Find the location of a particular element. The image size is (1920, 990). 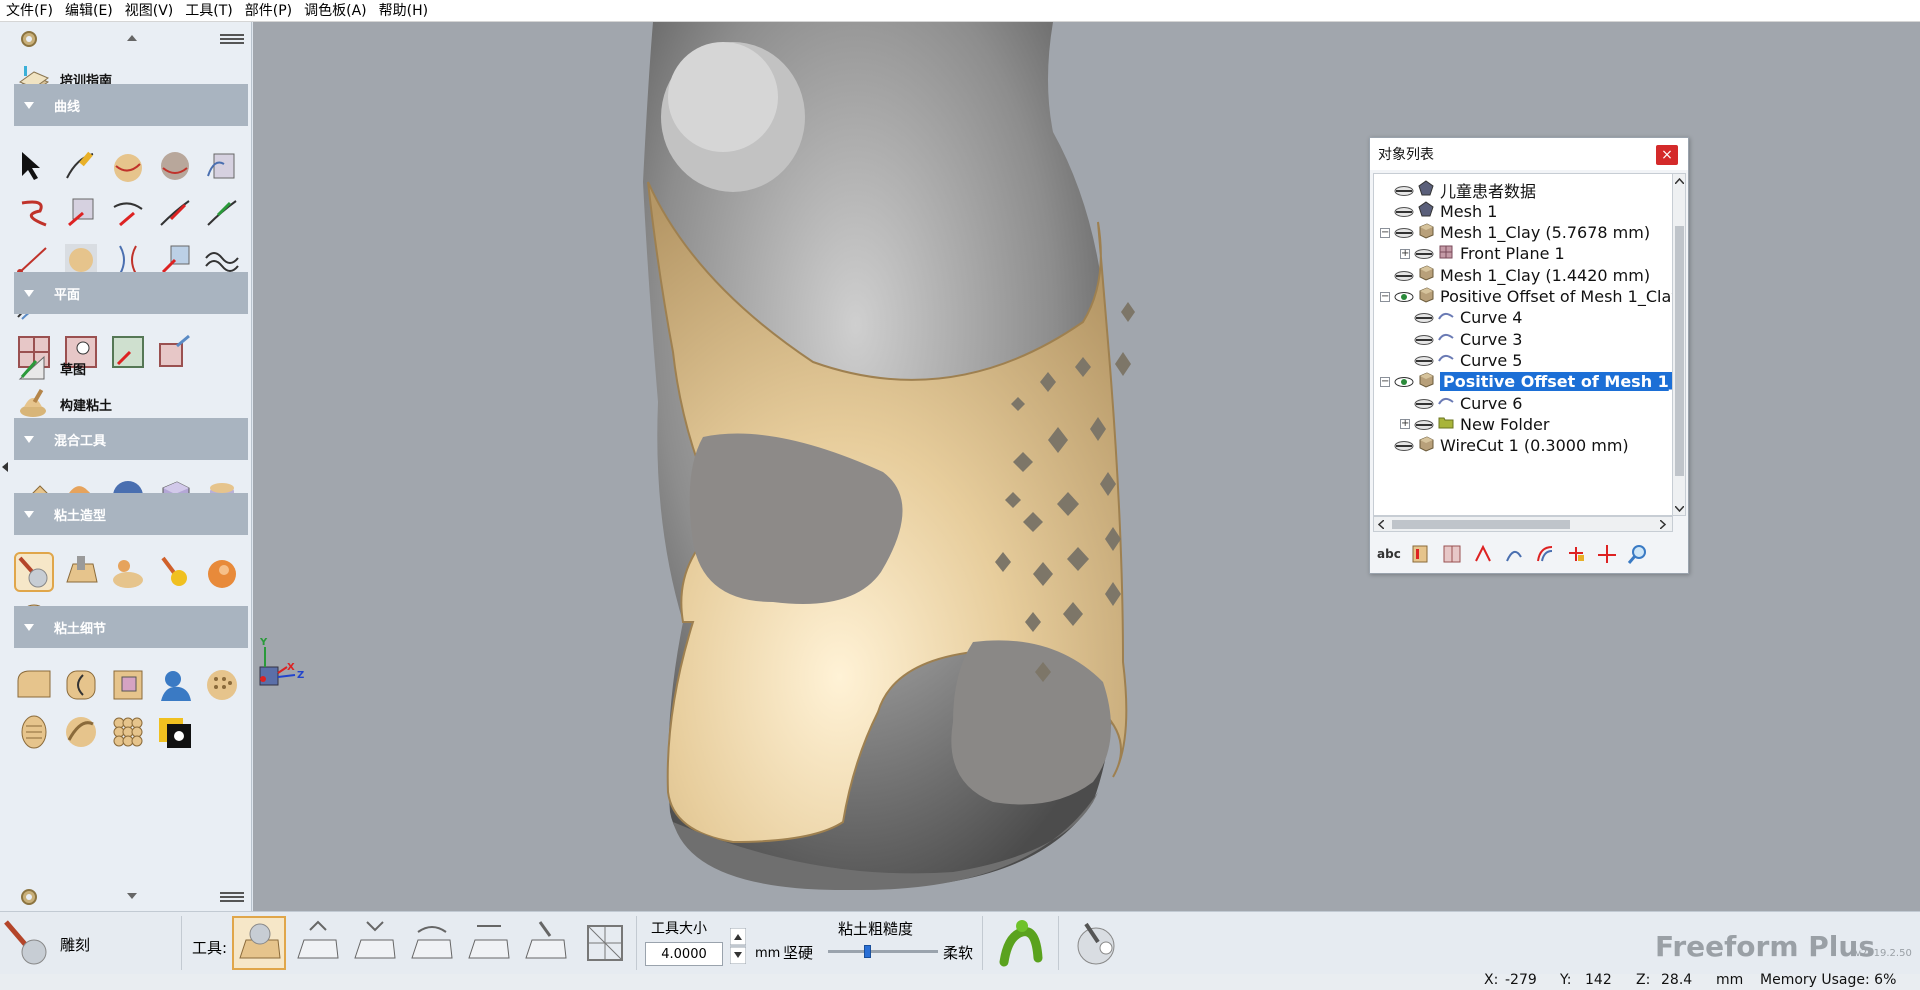

sweep-tool-icon is located at coordinates (1545, 554).